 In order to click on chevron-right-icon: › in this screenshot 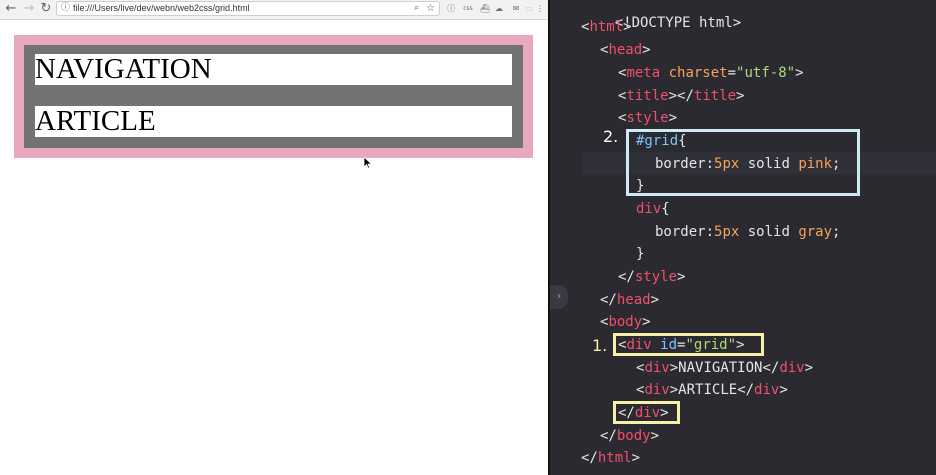, I will do `click(559, 297)`.